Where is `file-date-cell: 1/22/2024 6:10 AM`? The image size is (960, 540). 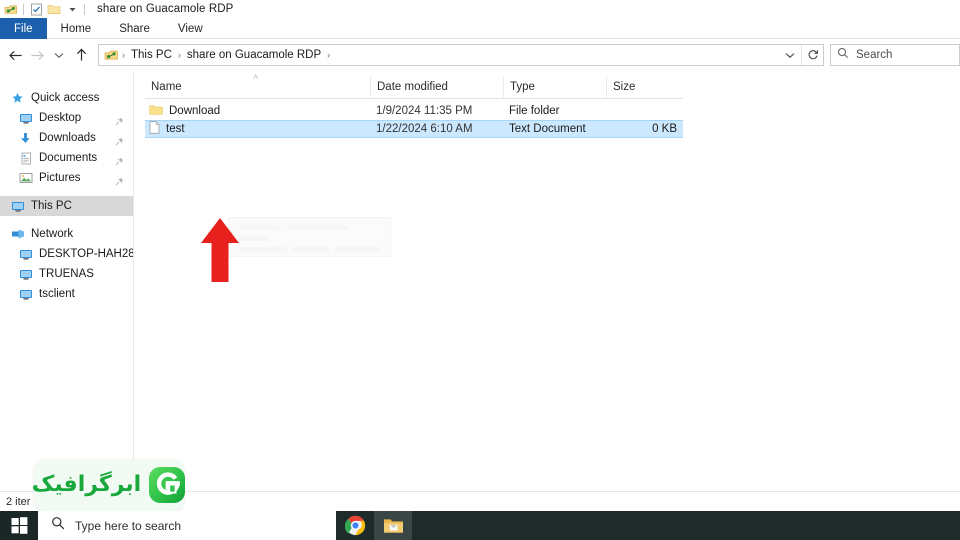 file-date-cell: 1/22/2024 6:10 AM is located at coordinates (424, 129).